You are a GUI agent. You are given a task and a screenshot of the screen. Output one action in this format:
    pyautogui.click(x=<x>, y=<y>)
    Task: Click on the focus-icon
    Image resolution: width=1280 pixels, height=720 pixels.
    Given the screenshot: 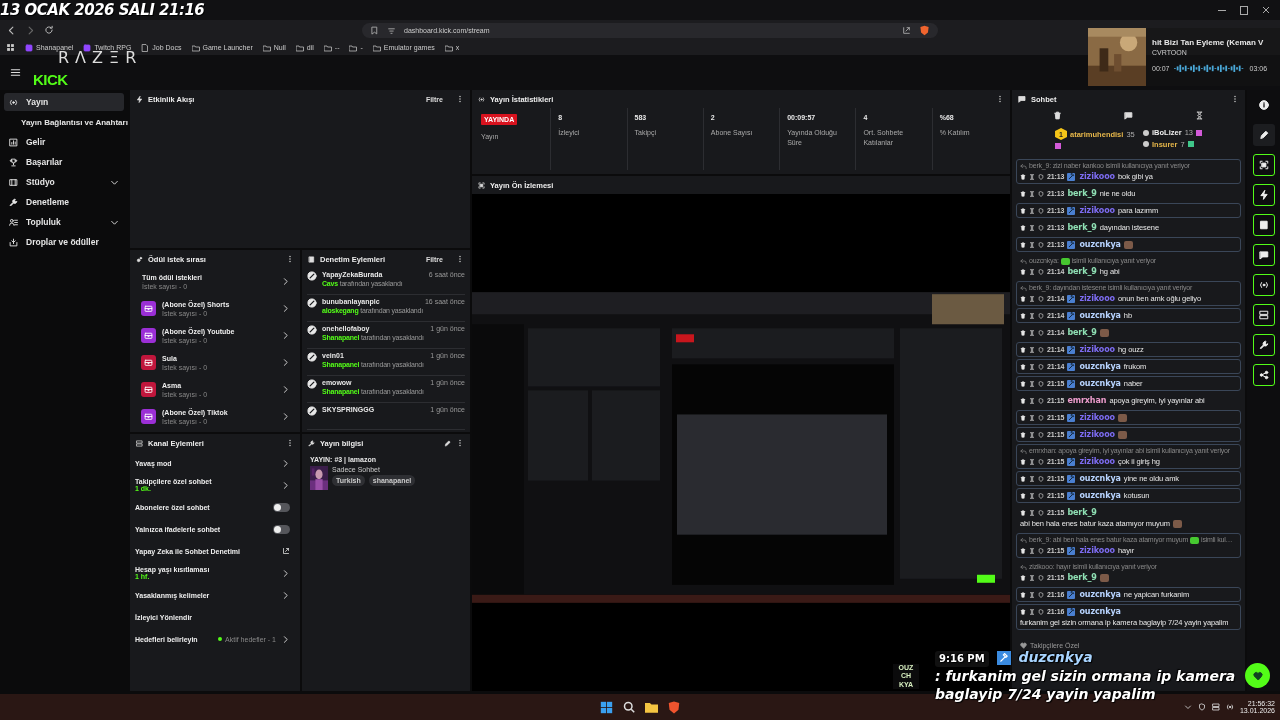 What is the action you would take?
    pyautogui.click(x=1263, y=165)
    